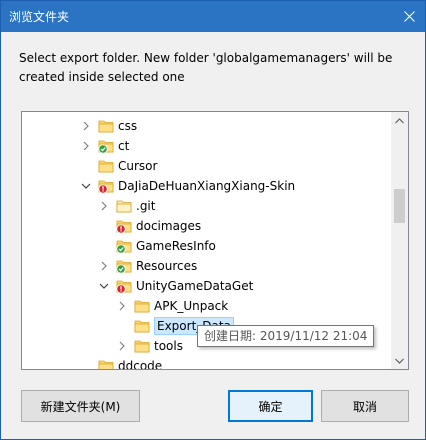  What do you see at coordinates (213, 16) in the screenshot?
I see `title-bar: 浏览文件夹` at bounding box center [213, 16].